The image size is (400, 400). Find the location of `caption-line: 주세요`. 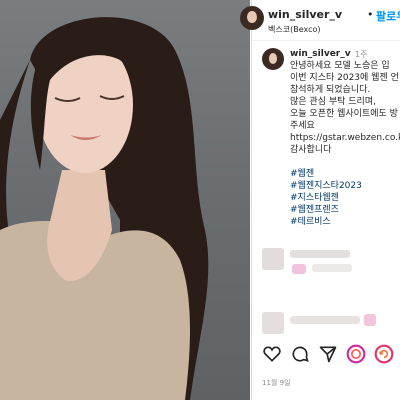

caption-line: 주세요 is located at coordinates (302, 126).